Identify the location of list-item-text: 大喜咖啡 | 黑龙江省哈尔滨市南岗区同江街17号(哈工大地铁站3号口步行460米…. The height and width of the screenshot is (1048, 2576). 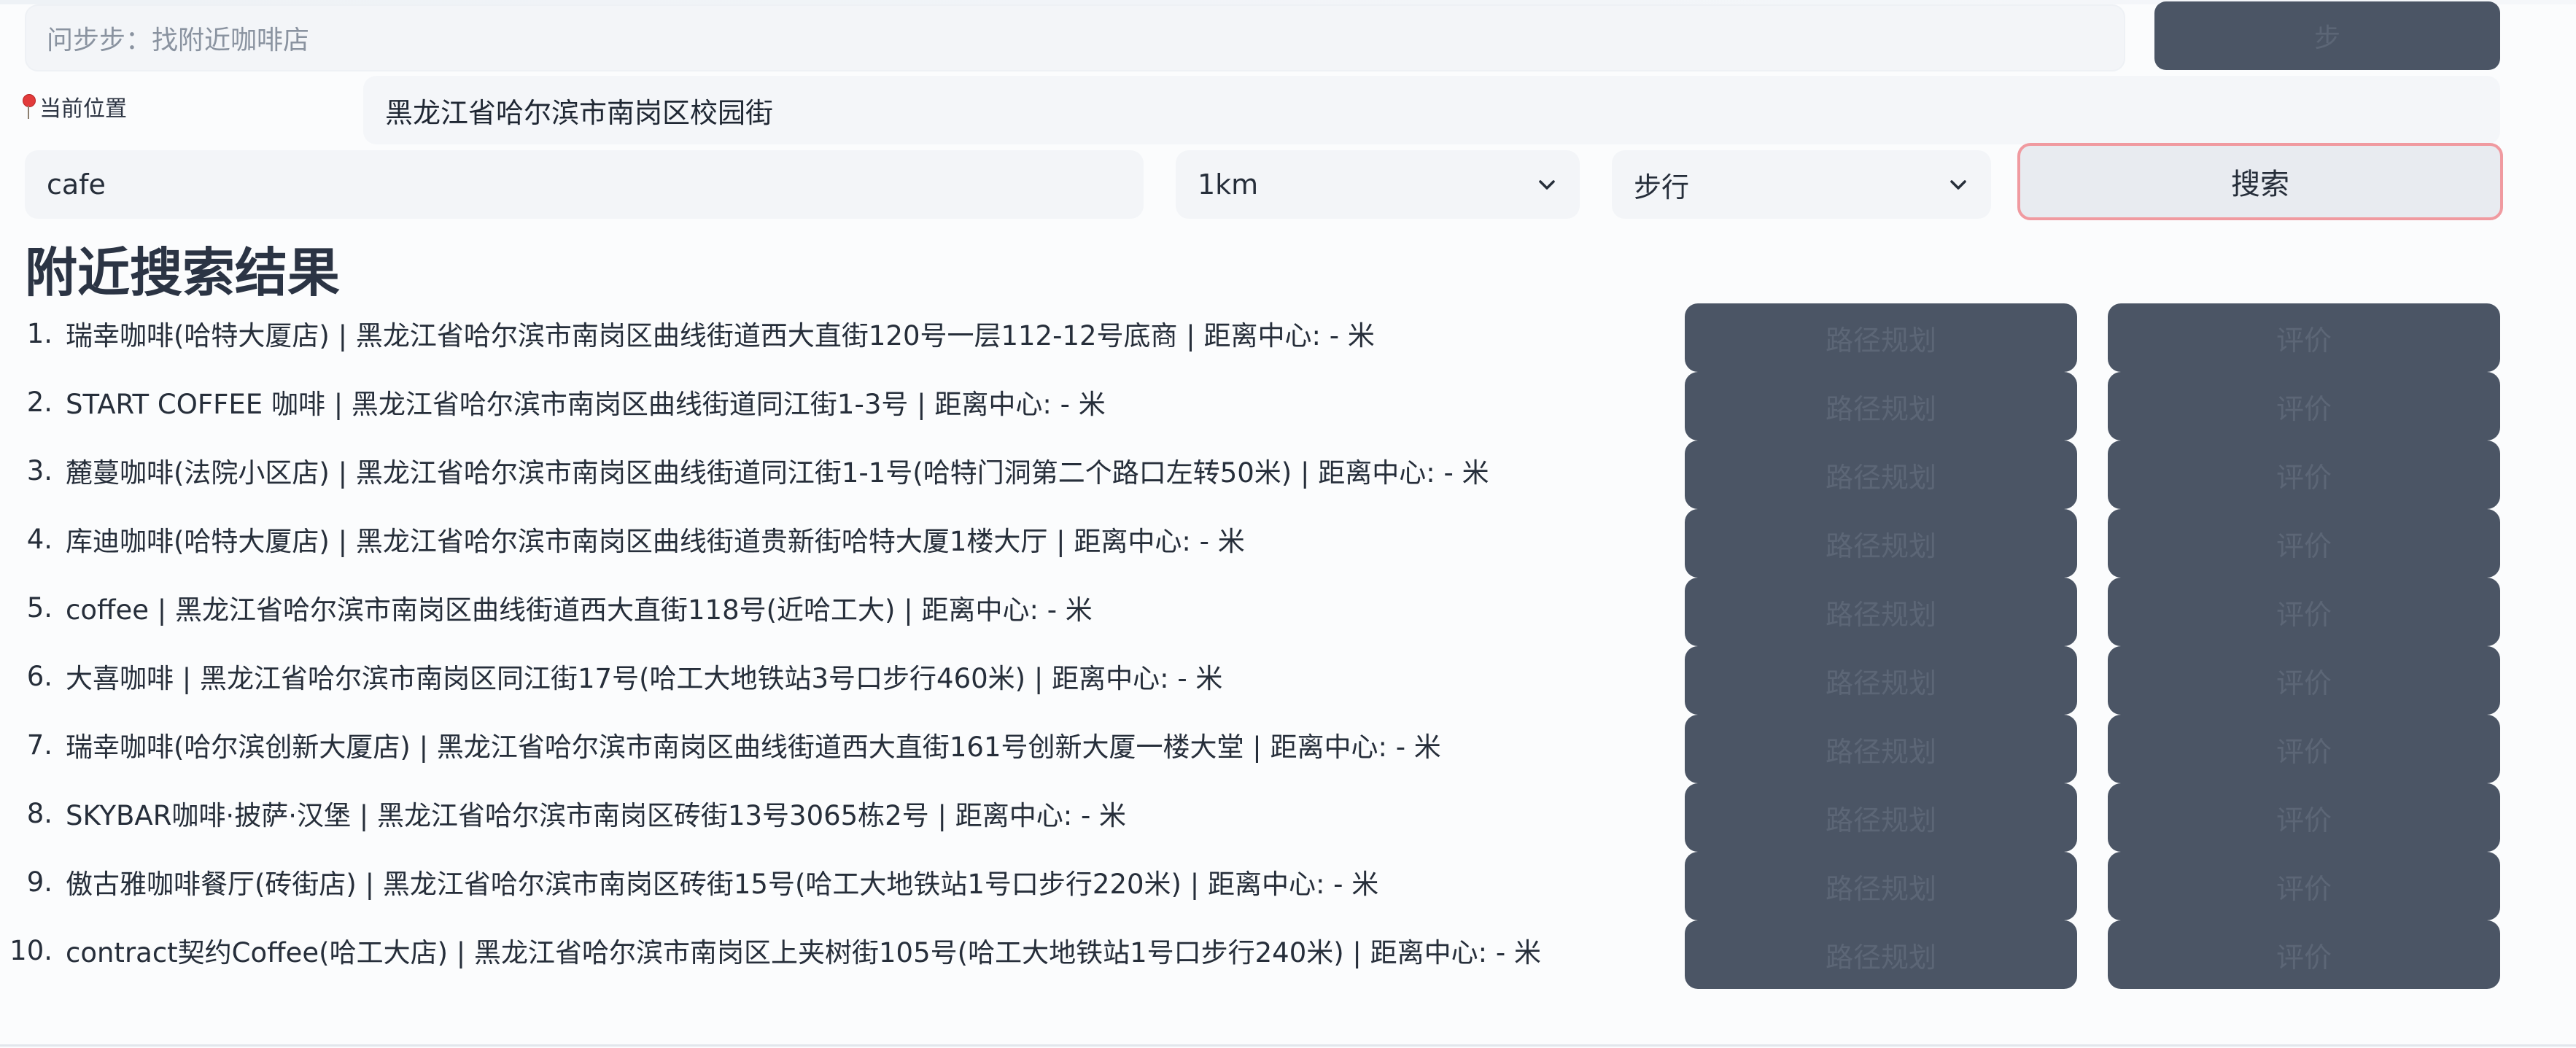
(644, 678).